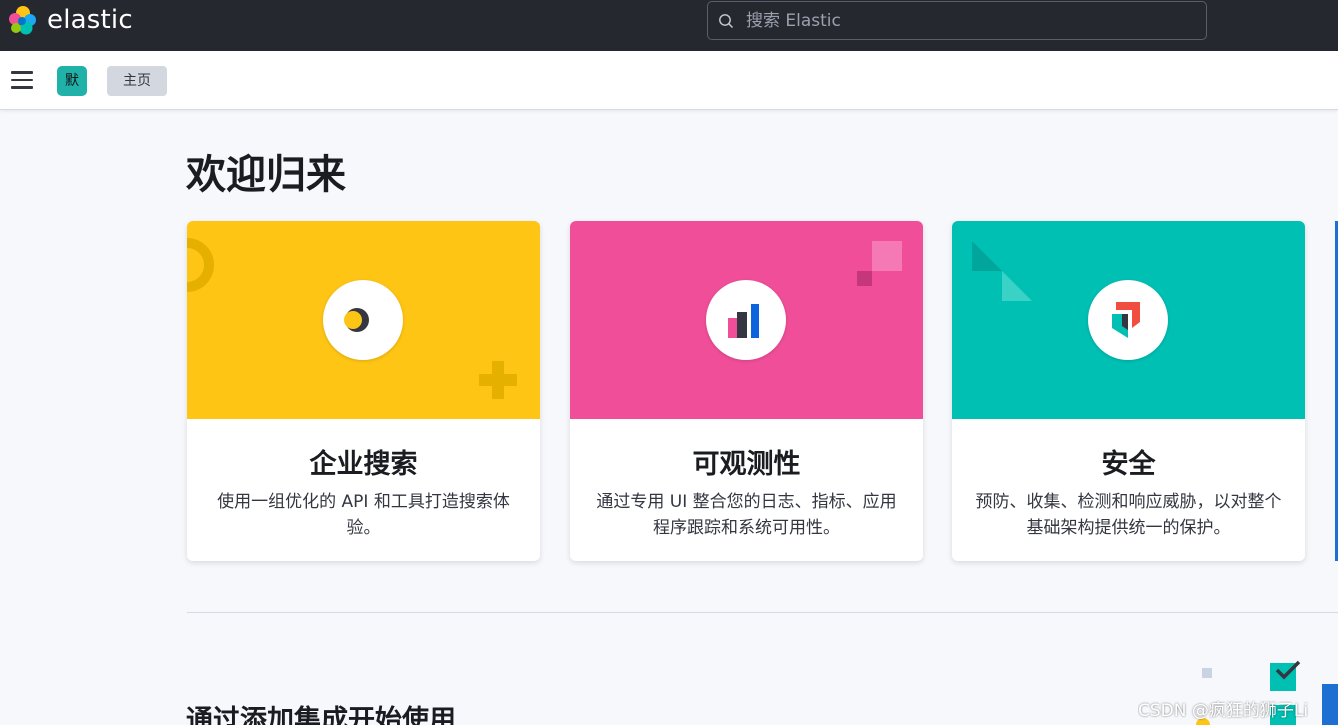  What do you see at coordinates (1288, 670) in the screenshot?
I see `checkmark-icon` at bounding box center [1288, 670].